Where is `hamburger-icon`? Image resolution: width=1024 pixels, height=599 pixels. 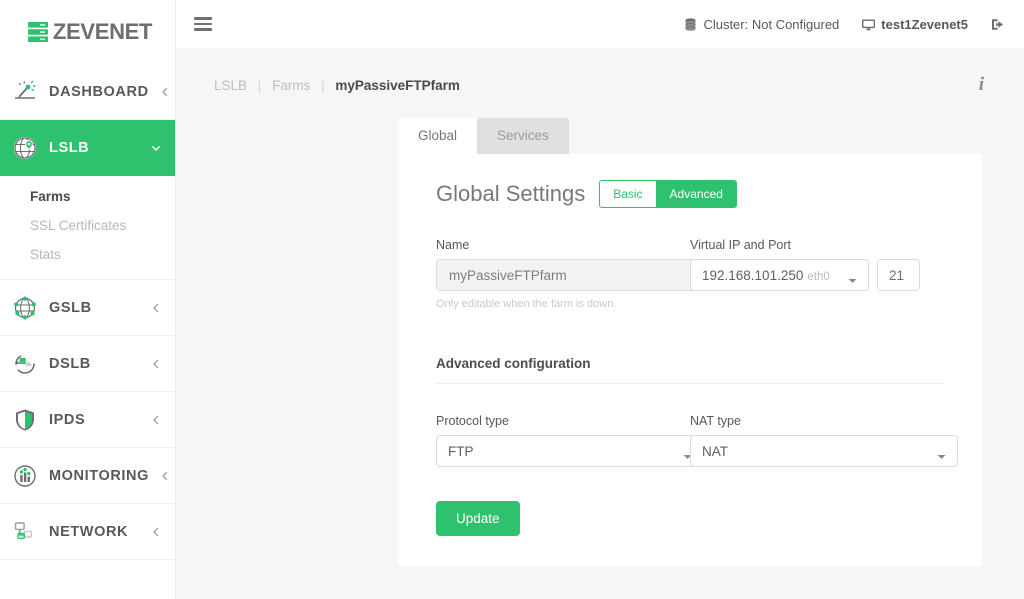
hamburger-icon is located at coordinates (203, 24).